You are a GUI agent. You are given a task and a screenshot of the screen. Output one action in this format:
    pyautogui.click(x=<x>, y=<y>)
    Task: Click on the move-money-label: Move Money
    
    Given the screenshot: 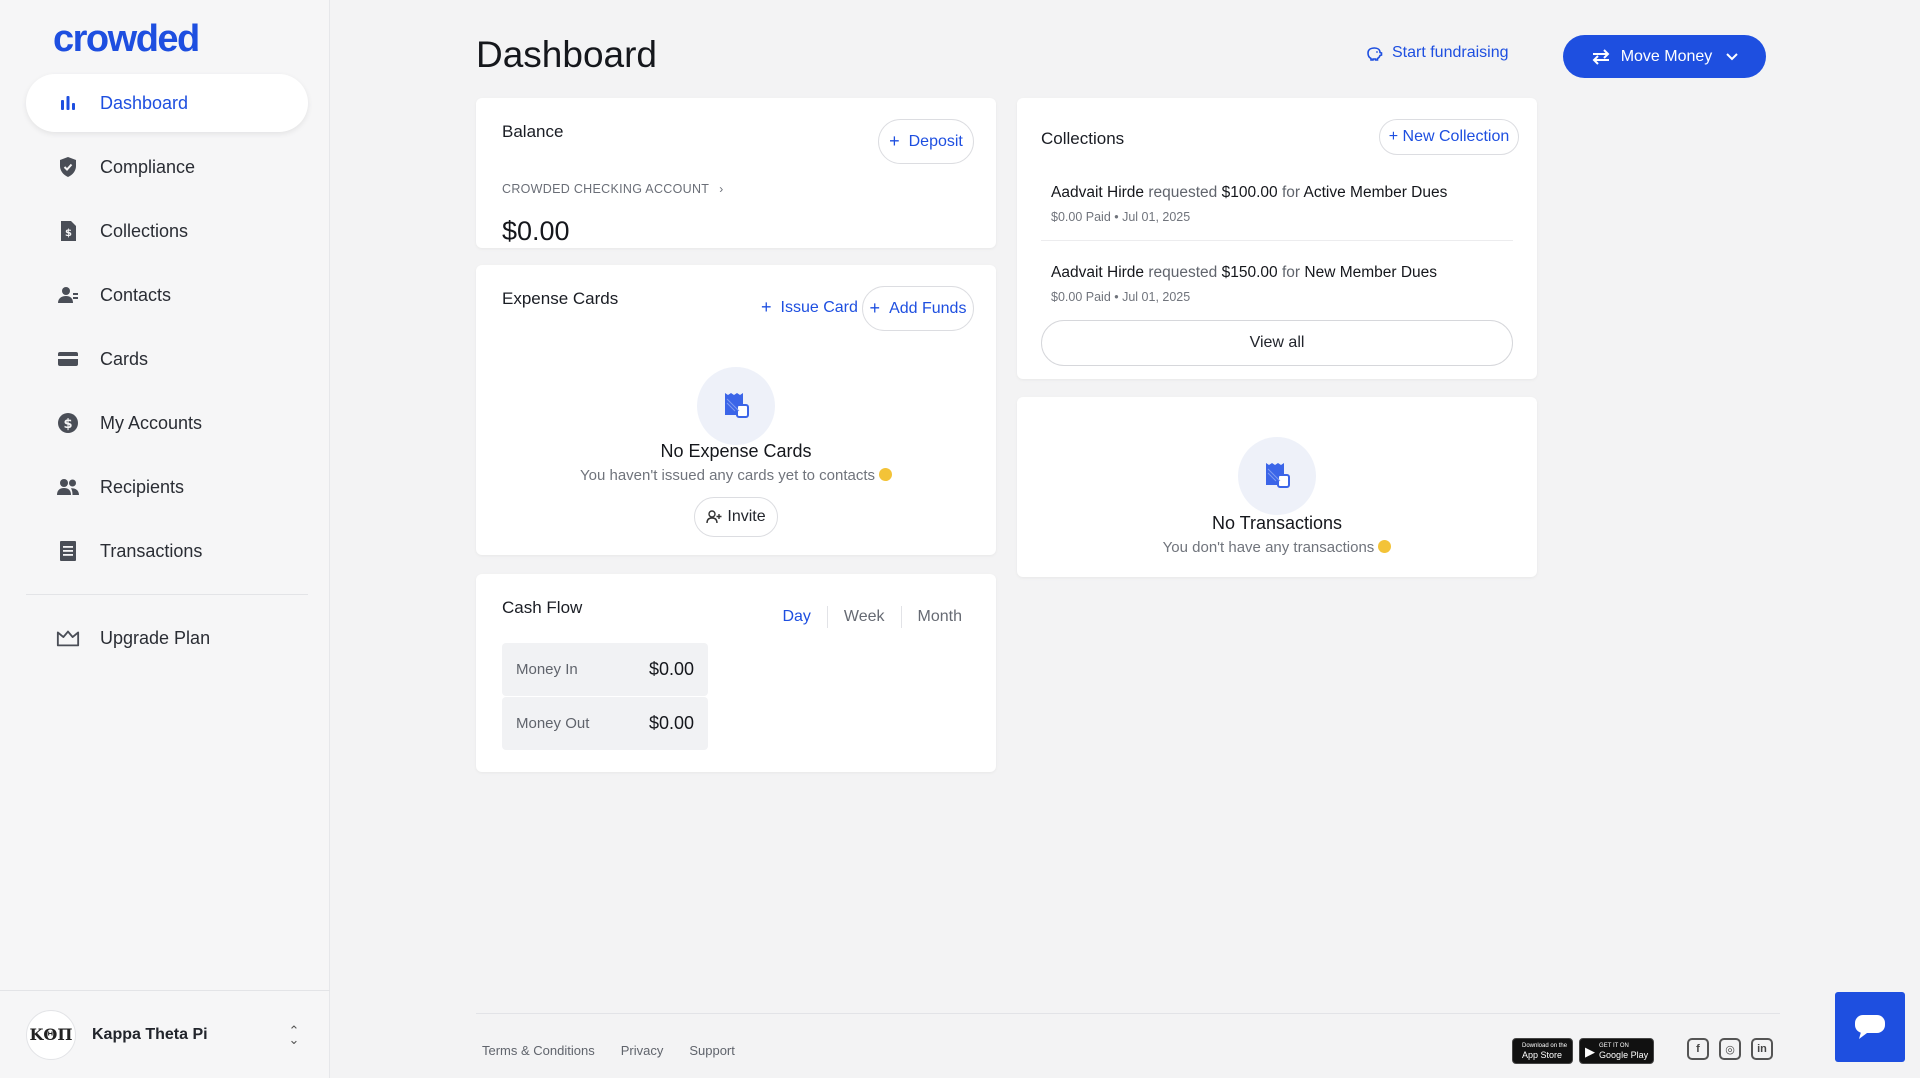 What is the action you would take?
    pyautogui.click(x=1666, y=56)
    